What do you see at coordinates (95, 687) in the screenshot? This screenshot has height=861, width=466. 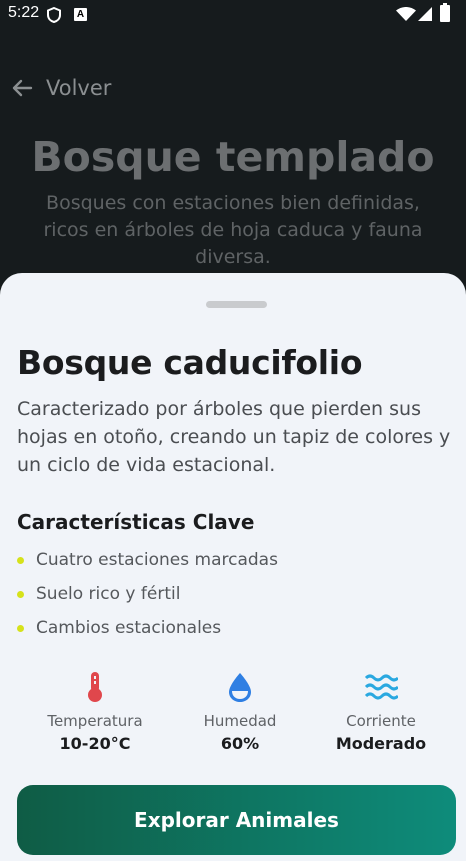 I see `thermometer-icon` at bounding box center [95, 687].